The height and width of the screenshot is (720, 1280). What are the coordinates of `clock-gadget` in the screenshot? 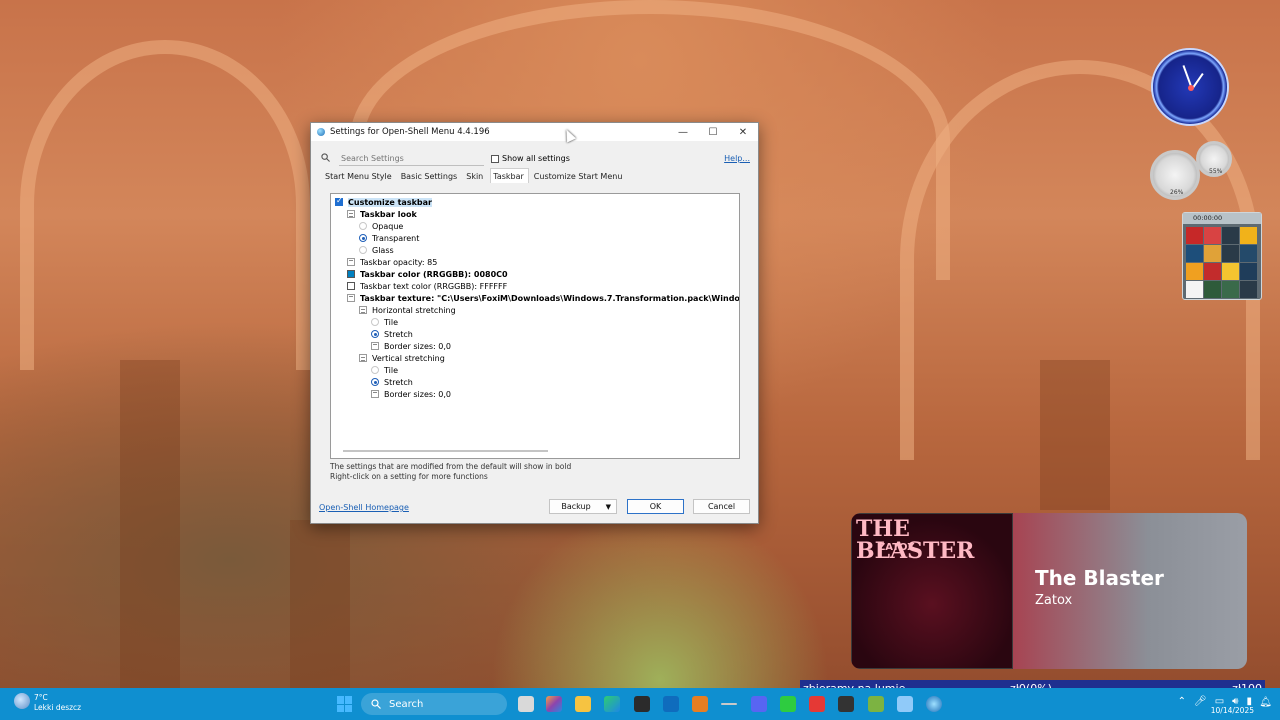 It's located at (1190, 87).